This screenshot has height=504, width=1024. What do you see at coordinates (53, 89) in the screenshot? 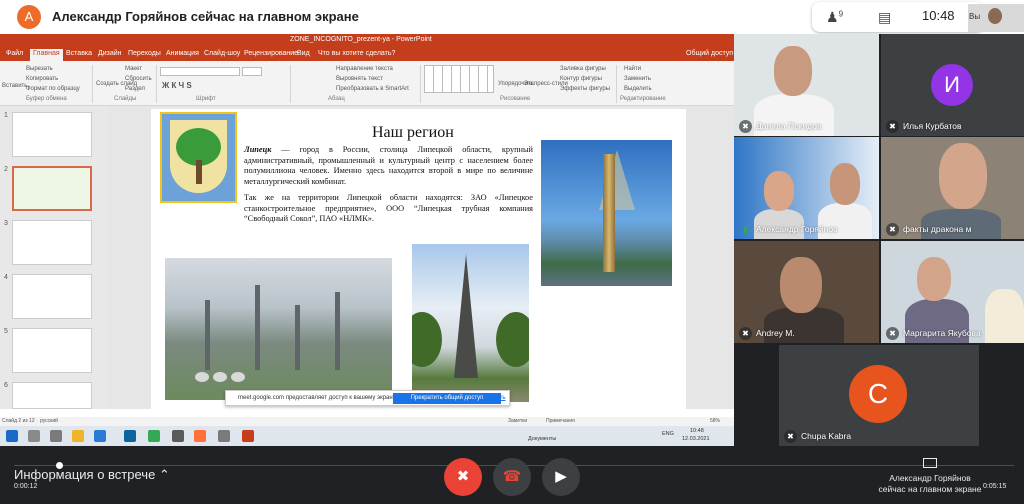
I see `format-painter-button: Формат по образцу` at bounding box center [53, 89].